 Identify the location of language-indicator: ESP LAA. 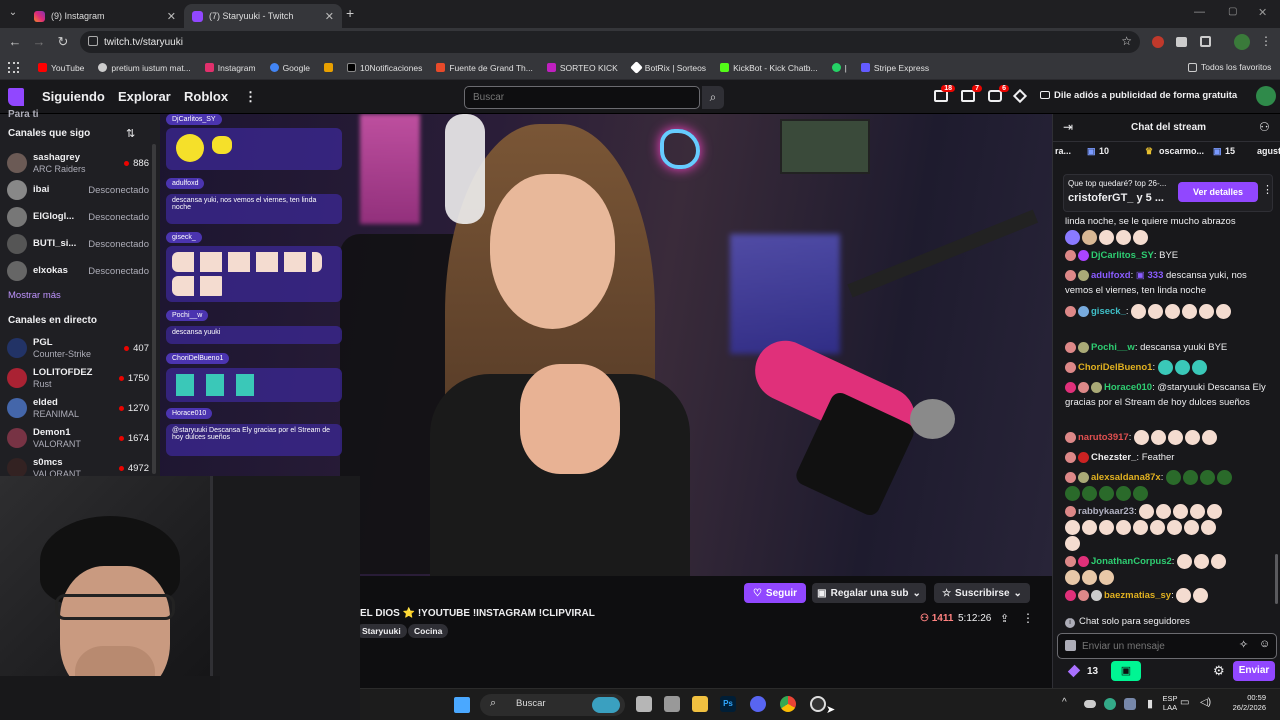
(1170, 703).